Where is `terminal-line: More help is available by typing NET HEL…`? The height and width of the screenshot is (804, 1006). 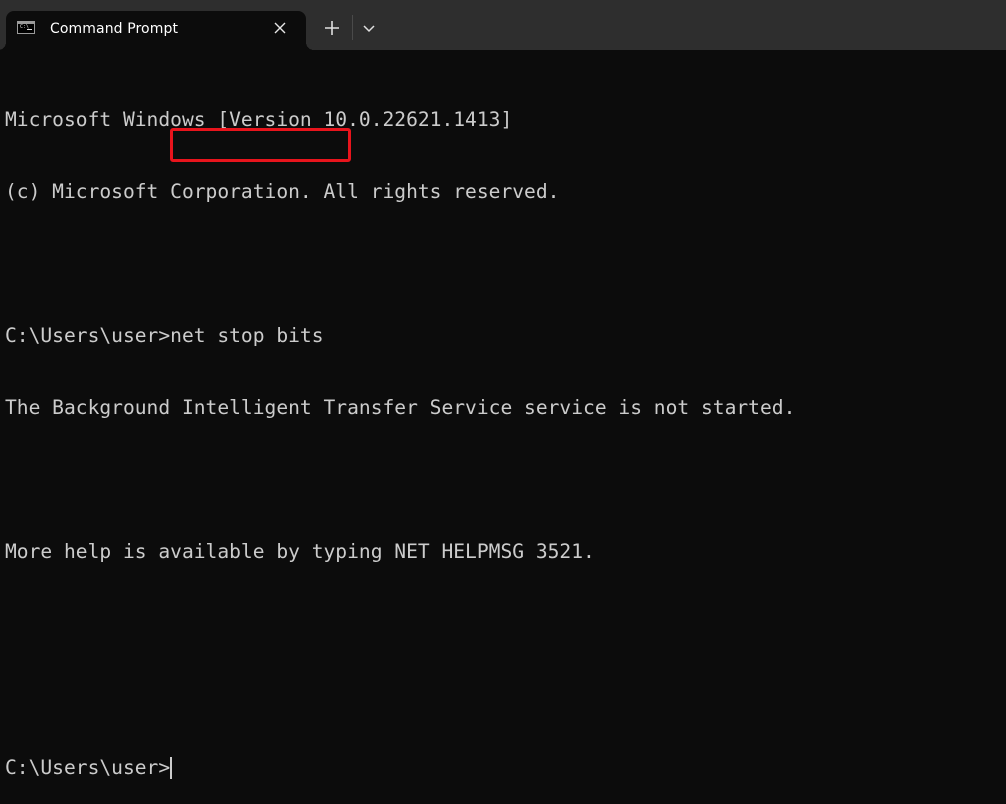
terminal-line: More help is available by typing NET HEL… is located at coordinates (300, 551).